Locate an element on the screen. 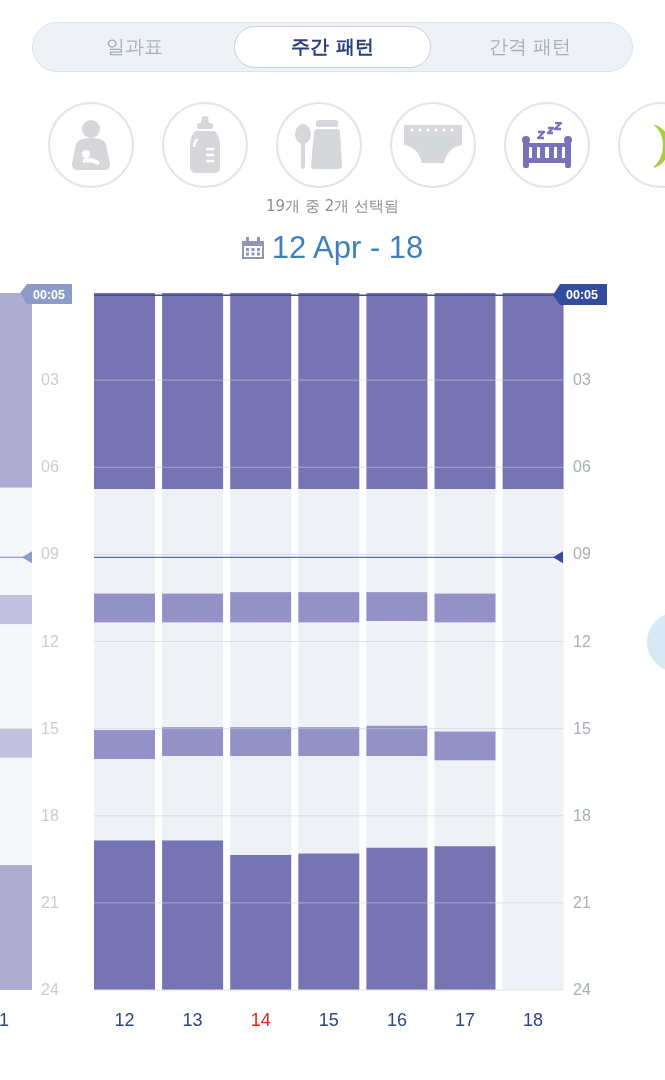 Image resolution: width=665 pixels, height=1080 pixels. tab: 간격 패턴 is located at coordinates (530, 47).